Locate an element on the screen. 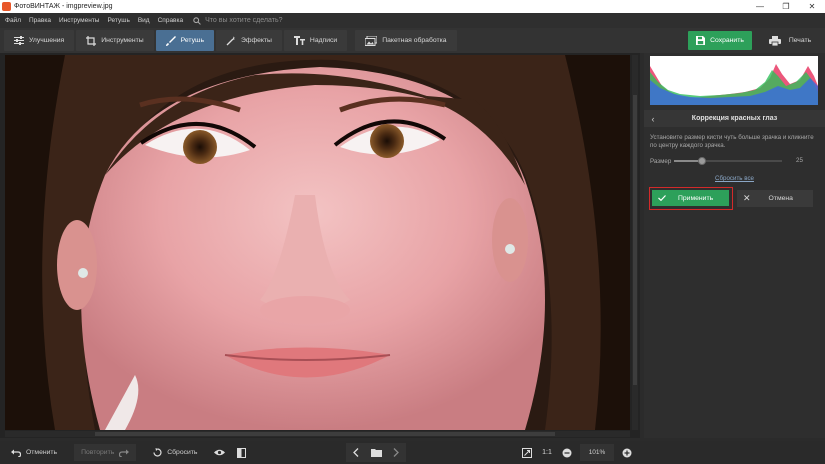 Image resolution: width=825 pixels, height=464 pixels. bottom-bar: Отменить Повторить Сбросить is located at coordinates (412, 452).